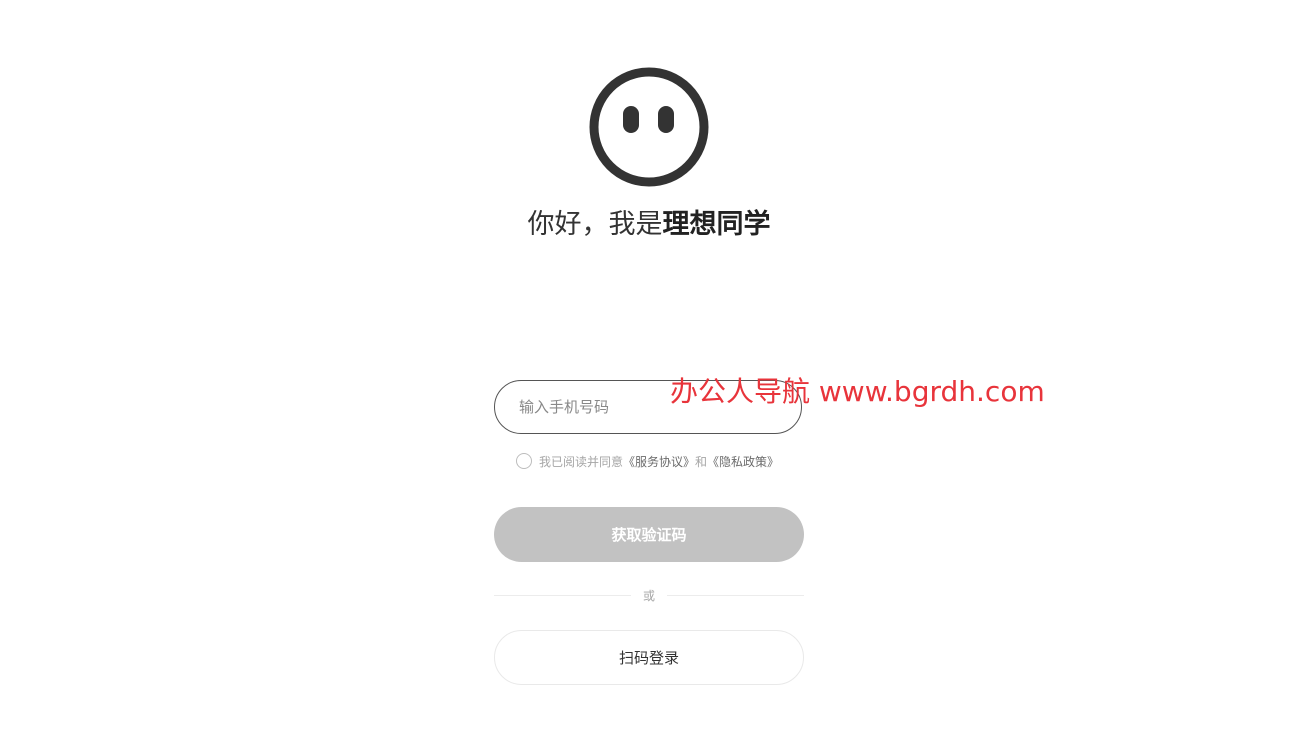 This screenshot has height=741, width=1311. I want to click on privacy-policy-link: 《隐私政策》, so click(743, 461).